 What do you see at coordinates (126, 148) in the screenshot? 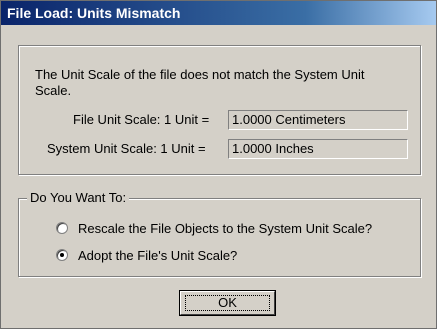
I see `system-unit-label: System Unit Scale: 1 Unit =` at bounding box center [126, 148].